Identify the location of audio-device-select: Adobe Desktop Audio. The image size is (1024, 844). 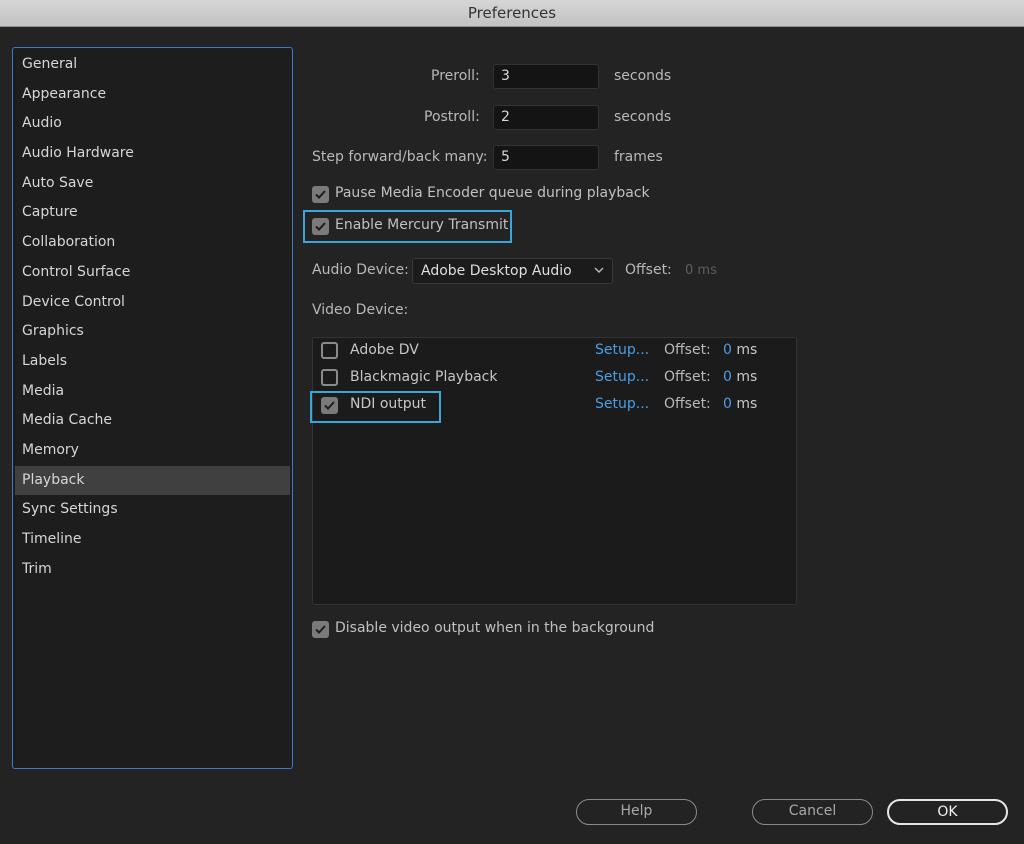
(512, 271).